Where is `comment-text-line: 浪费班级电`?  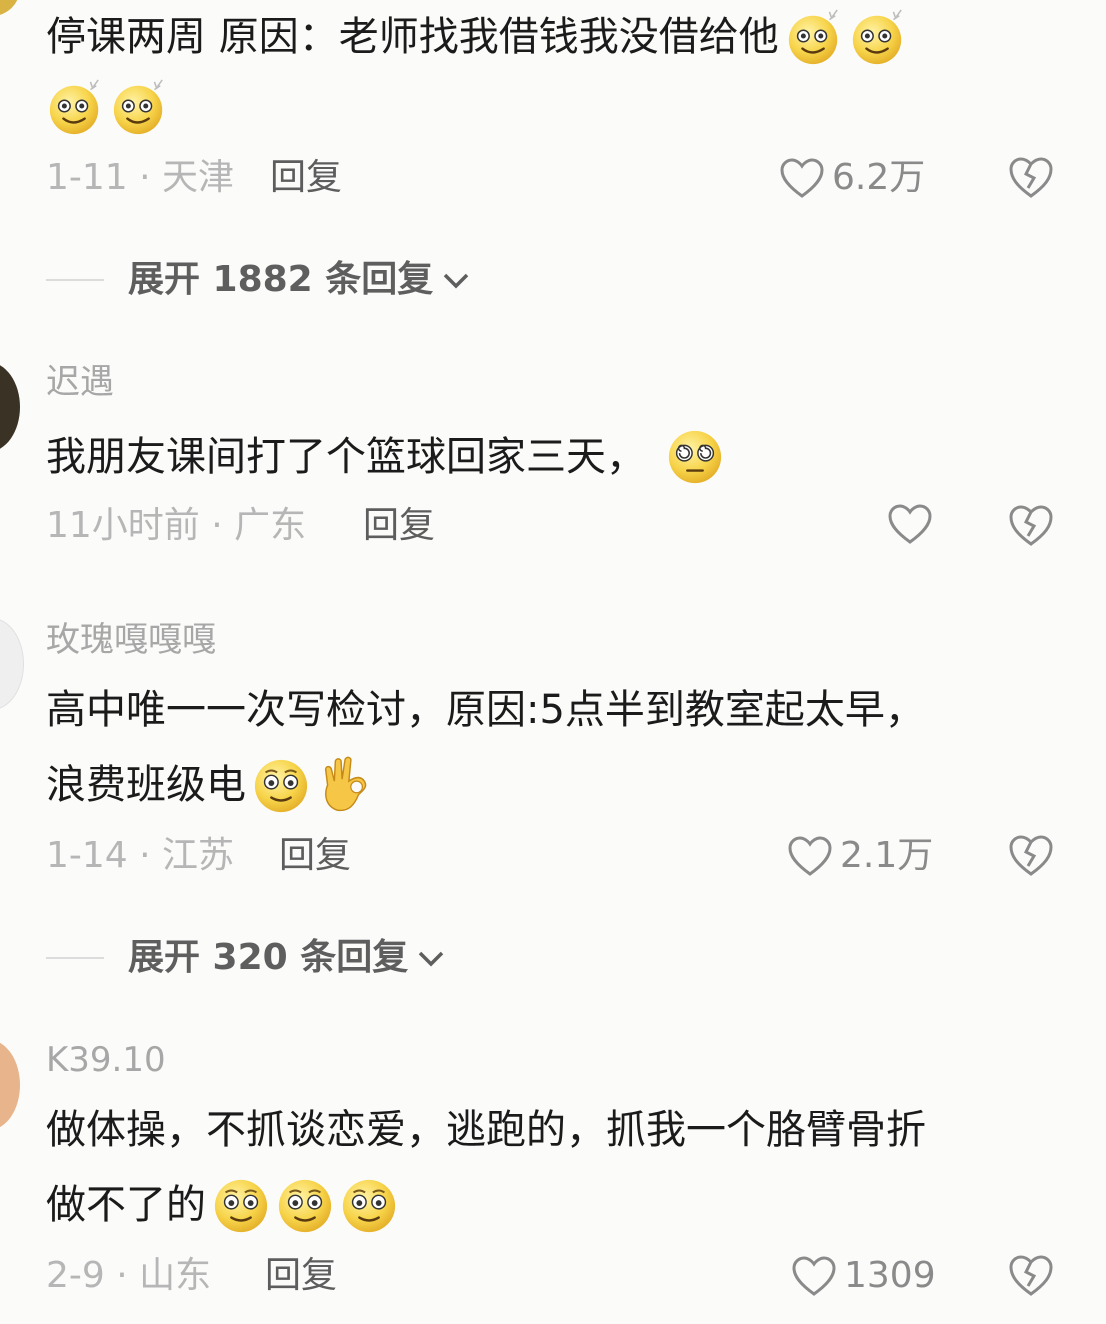
comment-text-line: 浪费班级电 is located at coordinates (210, 785).